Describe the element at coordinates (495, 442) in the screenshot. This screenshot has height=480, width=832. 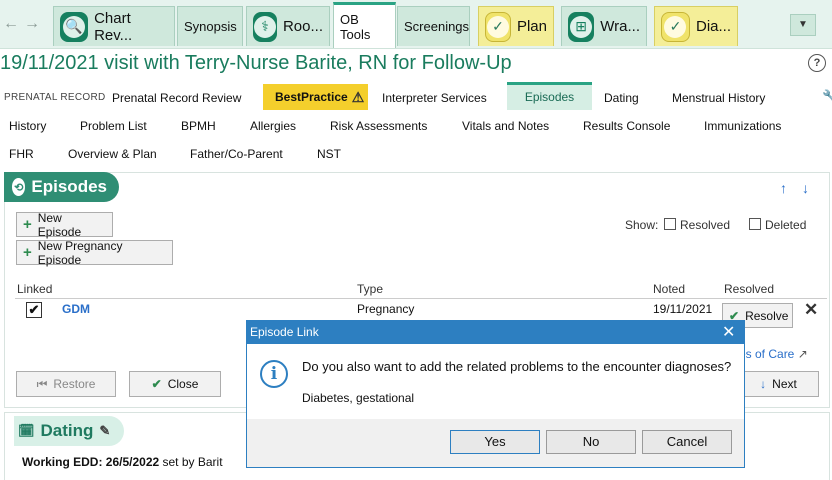
I see `yes-button: Yes` at that location.